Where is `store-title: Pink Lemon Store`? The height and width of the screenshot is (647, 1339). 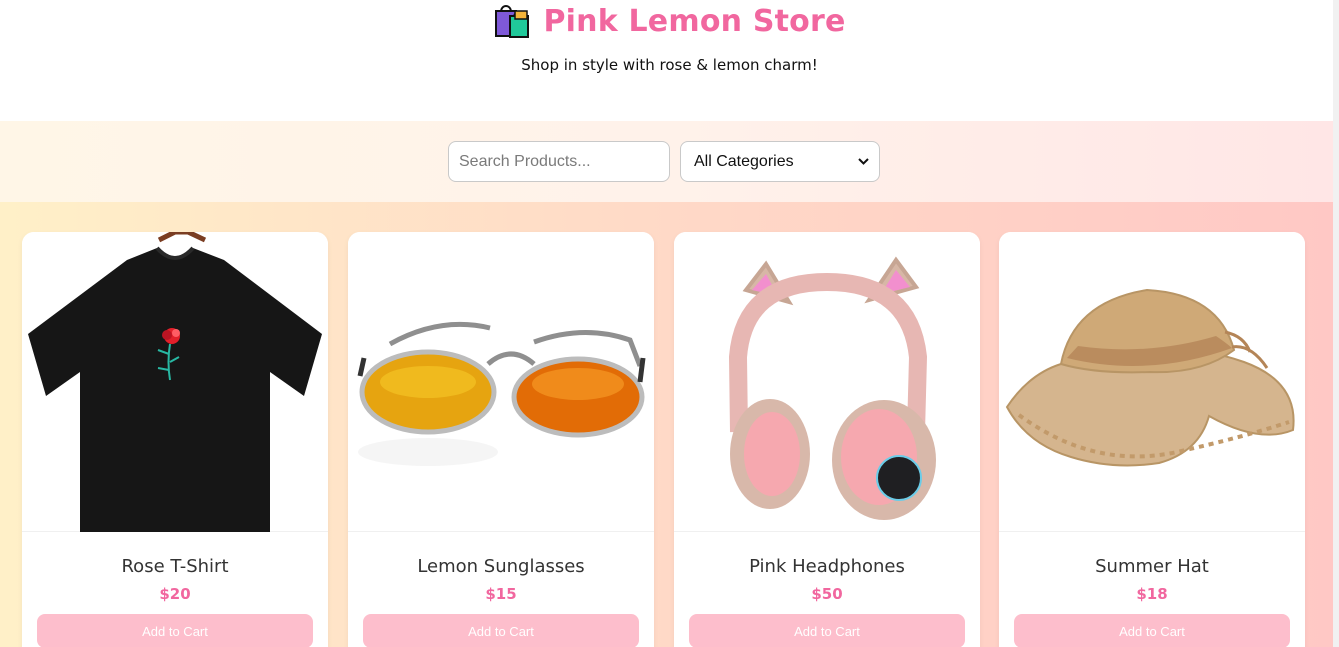
store-title: Pink Lemon Store is located at coordinates (694, 21).